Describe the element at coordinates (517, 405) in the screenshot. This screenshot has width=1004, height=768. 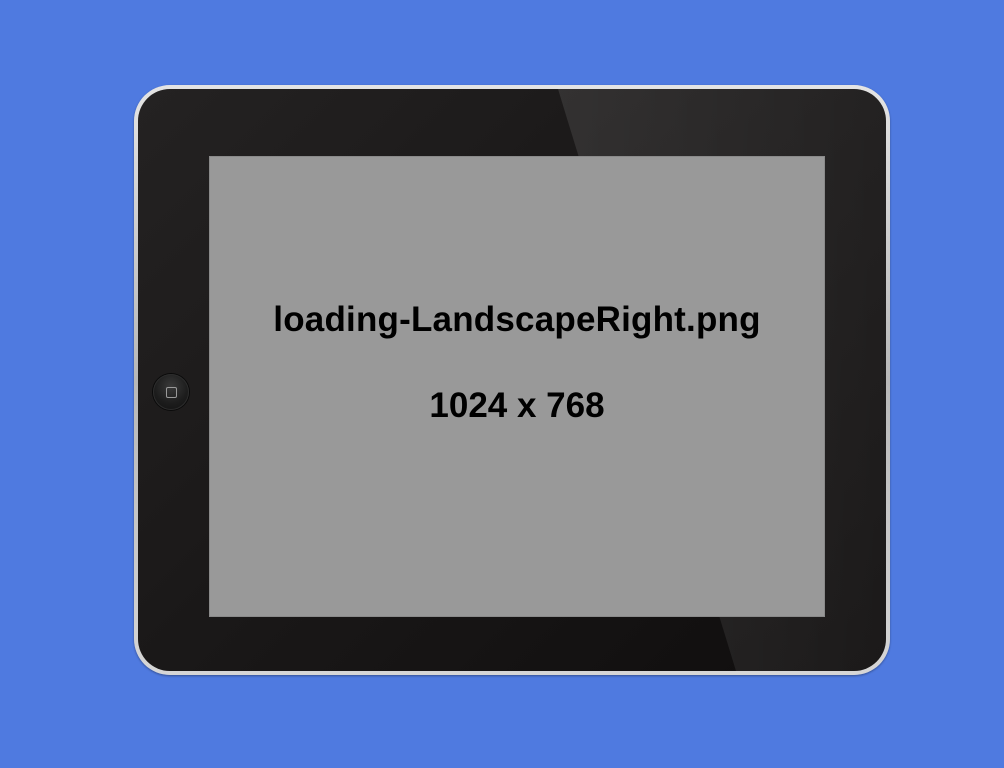
I see `screen-dimensions: 1024 x 768` at that location.